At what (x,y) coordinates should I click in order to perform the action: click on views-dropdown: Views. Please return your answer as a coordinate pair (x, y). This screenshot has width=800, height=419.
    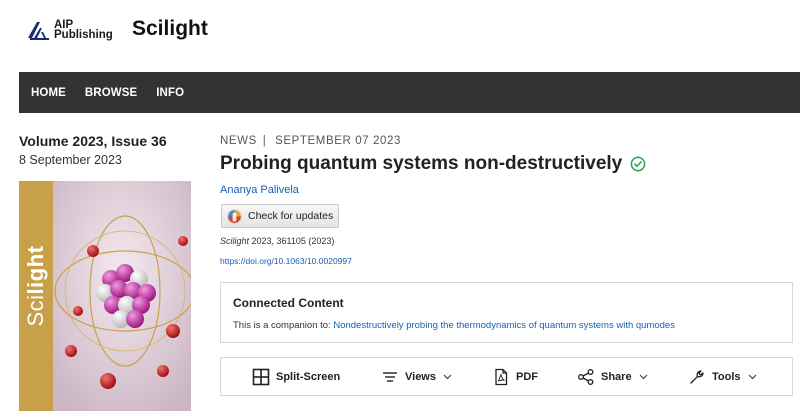
    Looking at the image, I should click on (417, 376).